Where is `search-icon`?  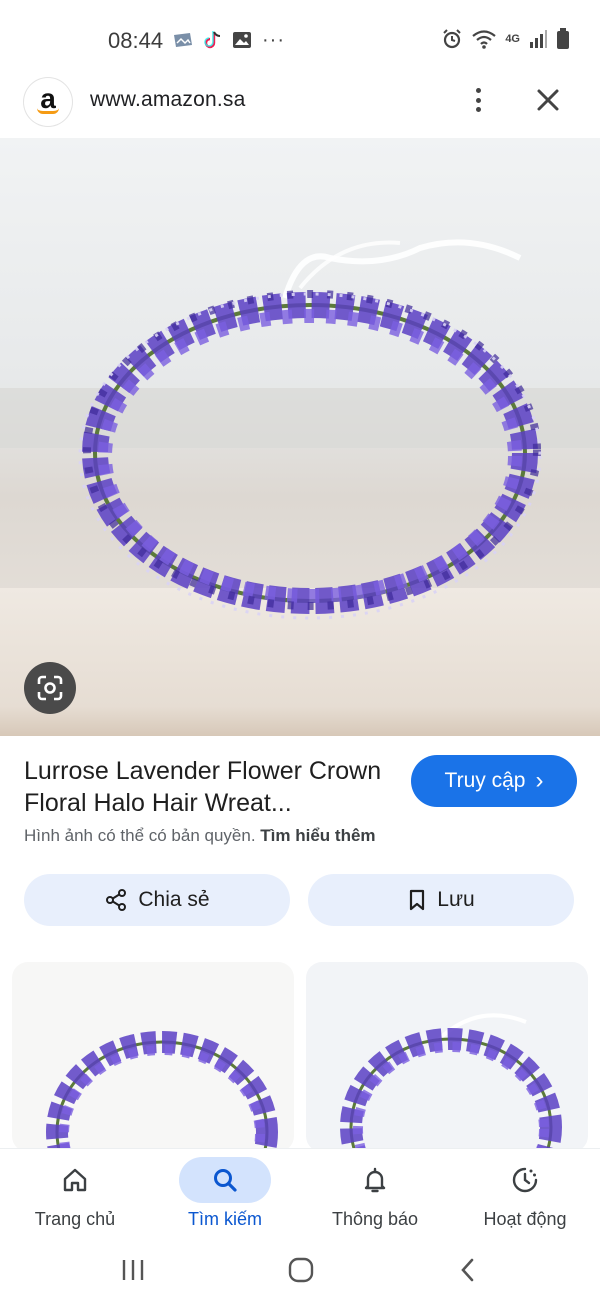 search-icon is located at coordinates (225, 1180).